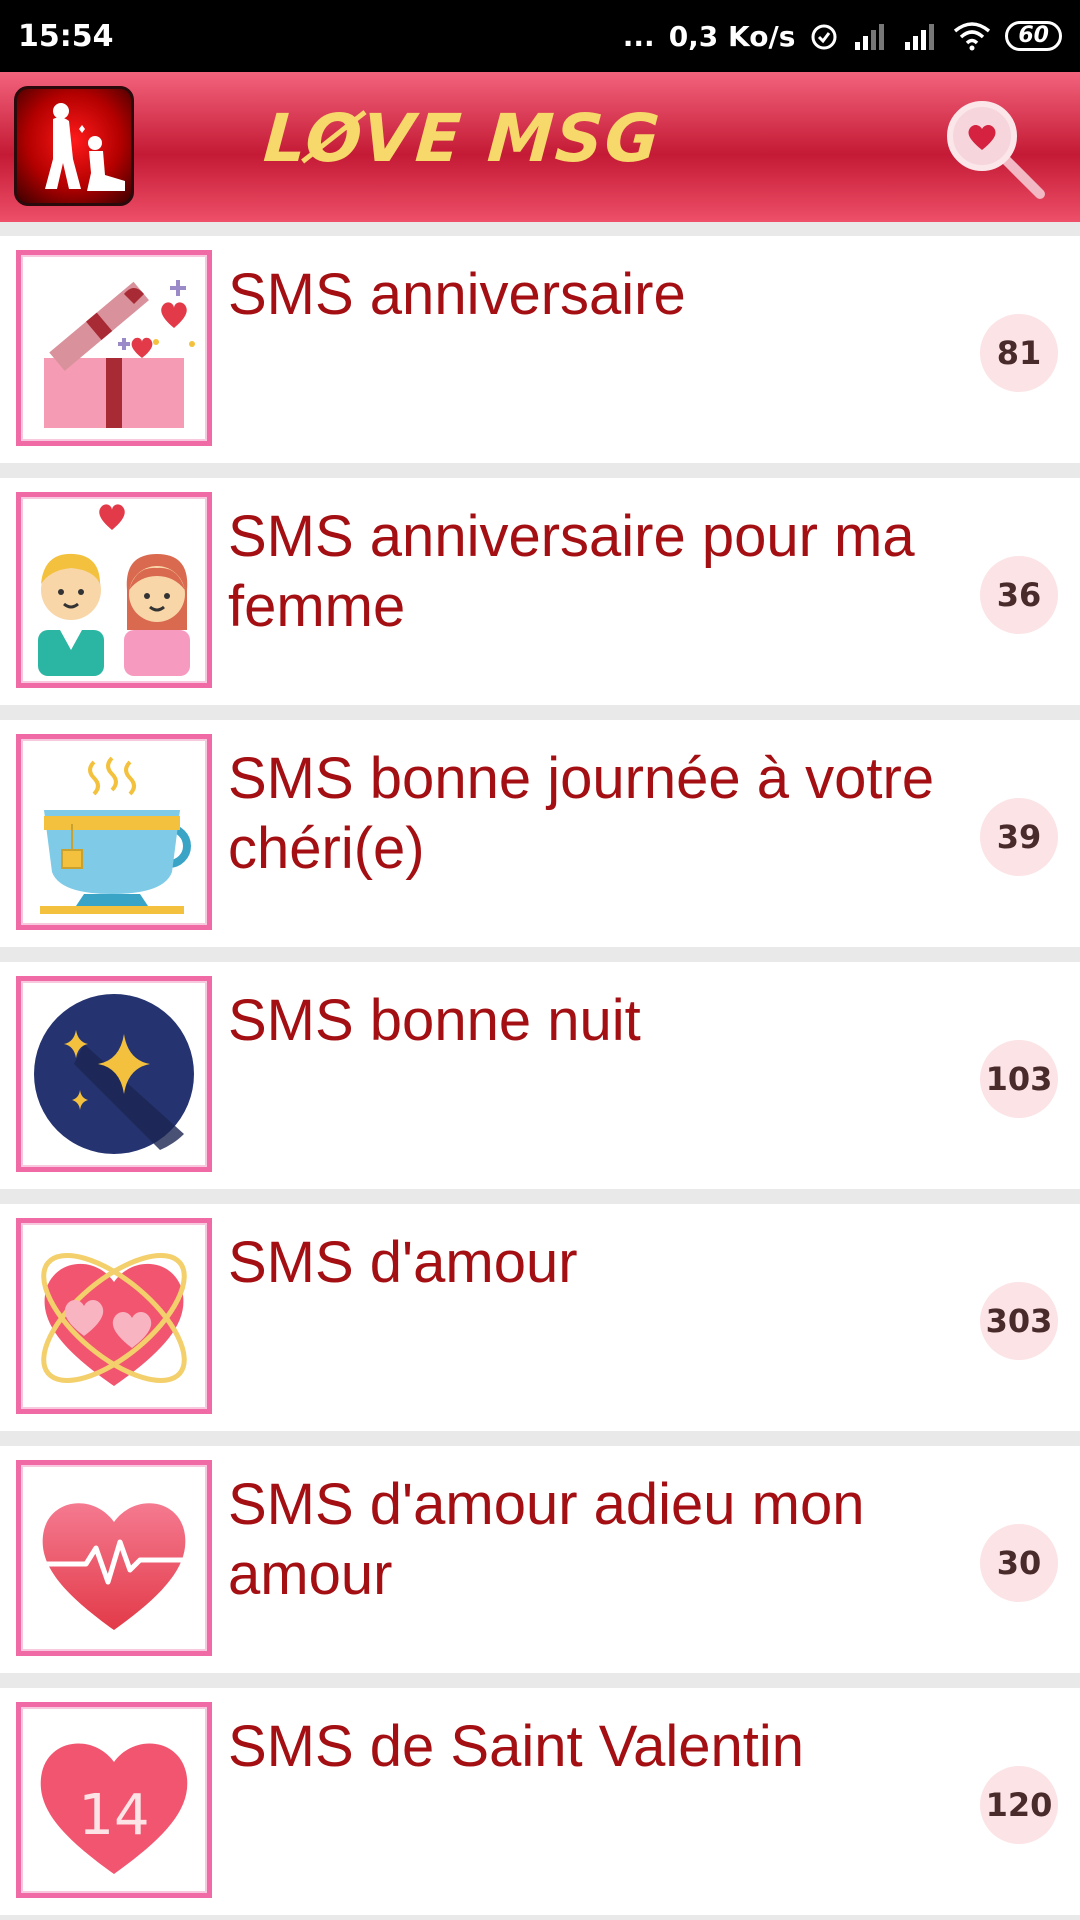 Image resolution: width=1080 pixels, height=1920 pixels. What do you see at coordinates (540, 349) in the screenshot?
I see `list-item: SMS anniversaire 81` at bounding box center [540, 349].